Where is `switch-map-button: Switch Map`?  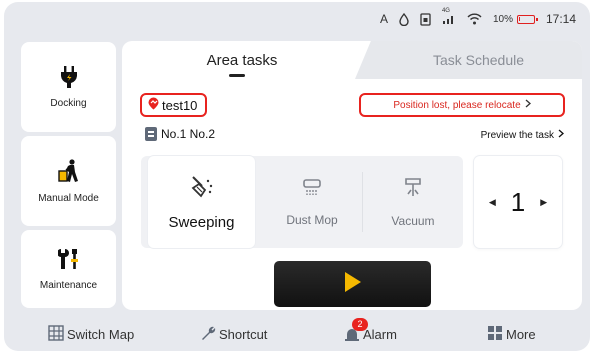
switch-map-button: Switch Map is located at coordinates (91, 334).